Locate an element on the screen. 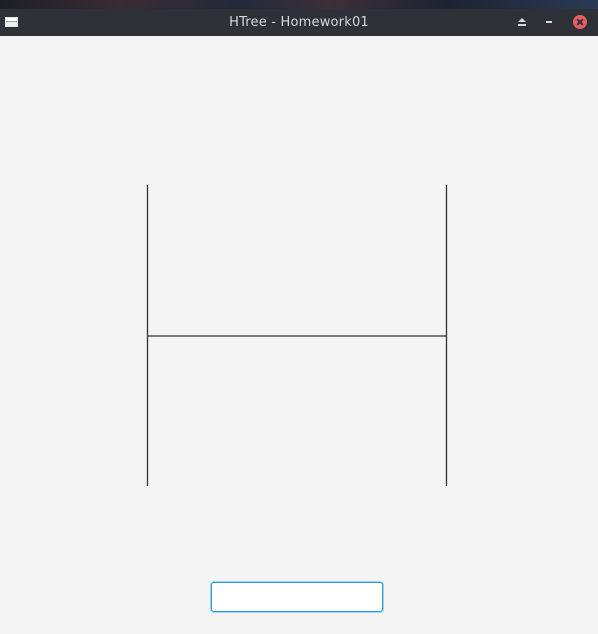 The height and width of the screenshot is (634, 598). minimize-button is located at coordinates (549, 22).